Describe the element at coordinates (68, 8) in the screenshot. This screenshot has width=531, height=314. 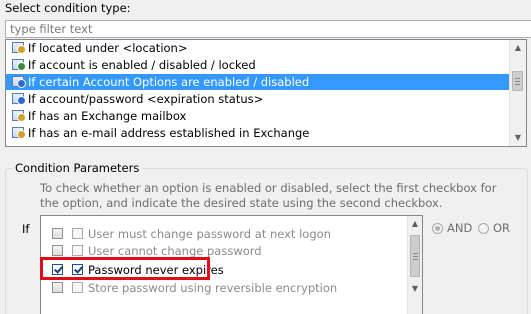
I see `condition-type-label: Select condition type:` at that location.